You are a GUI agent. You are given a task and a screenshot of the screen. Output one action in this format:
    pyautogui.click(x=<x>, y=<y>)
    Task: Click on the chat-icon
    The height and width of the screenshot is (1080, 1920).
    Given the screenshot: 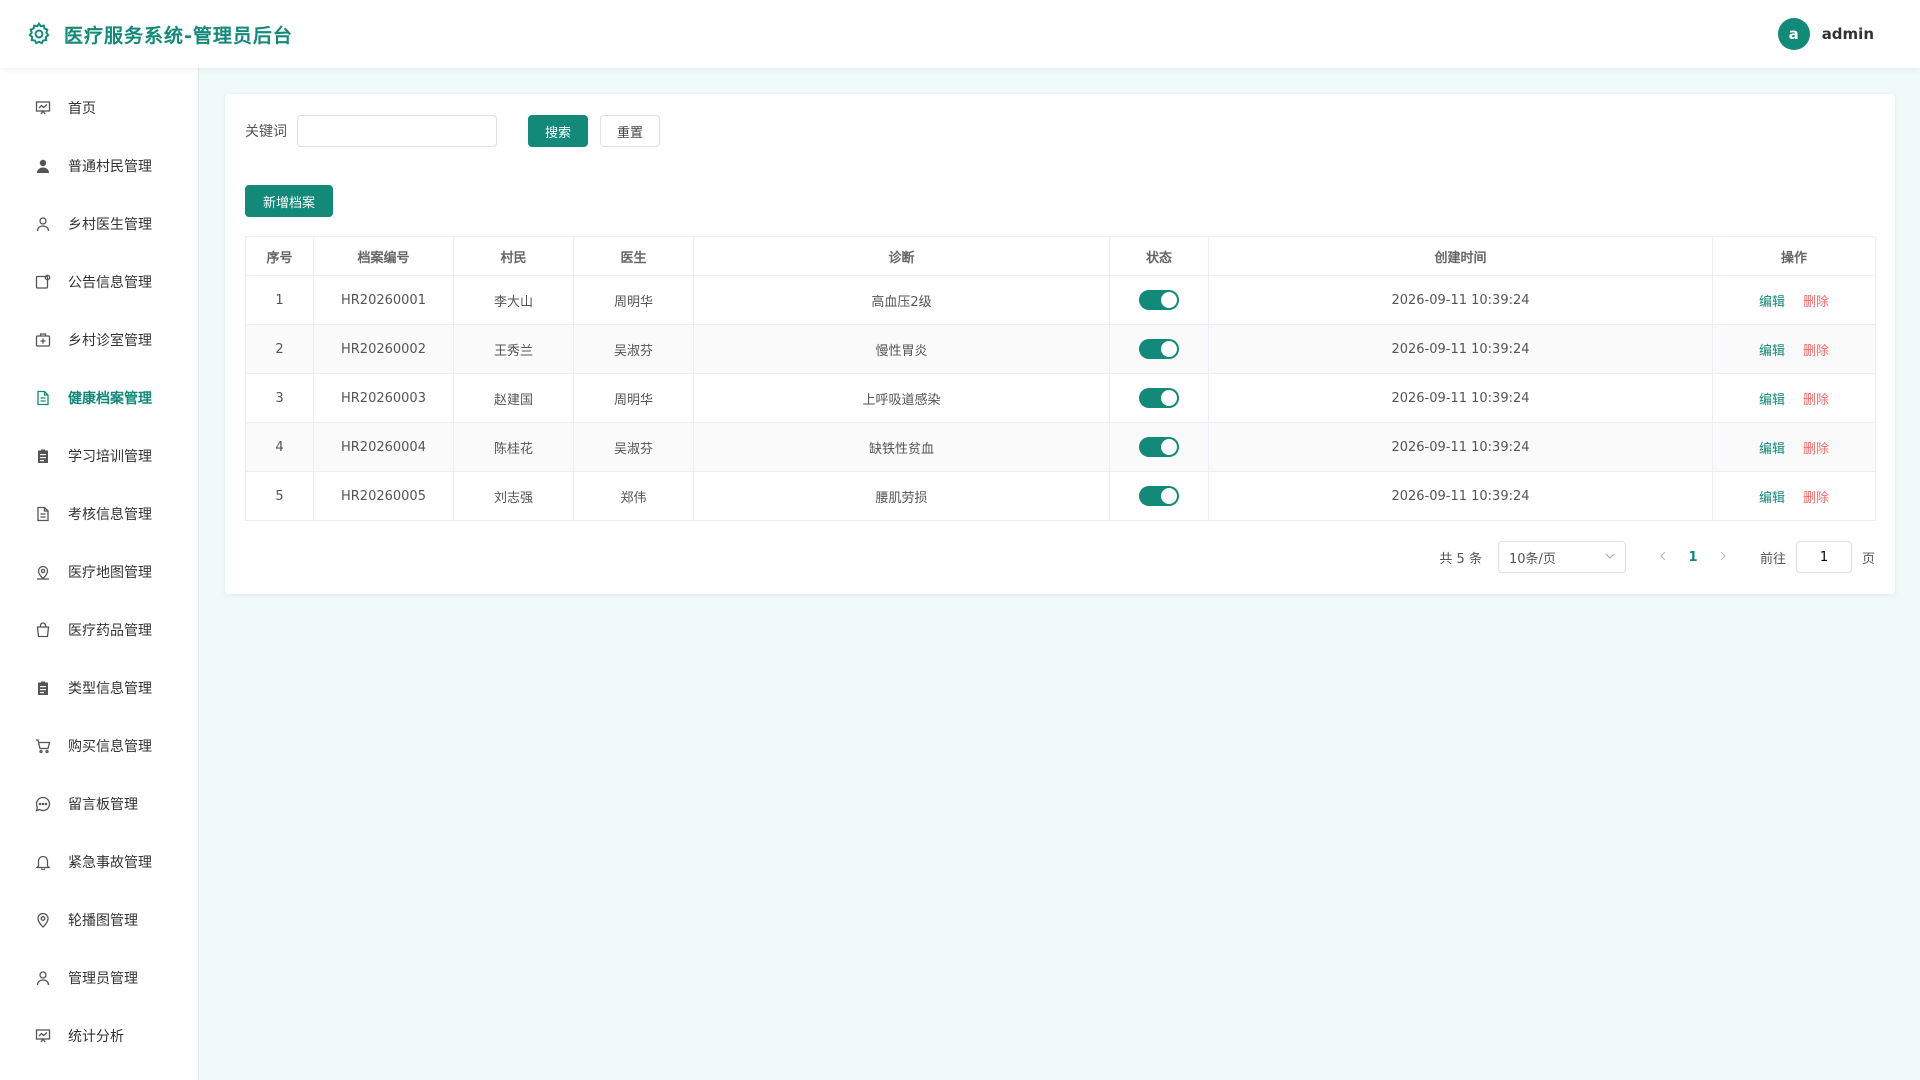 What is the action you would take?
    pyautogui.click(x=43, y=804)
    